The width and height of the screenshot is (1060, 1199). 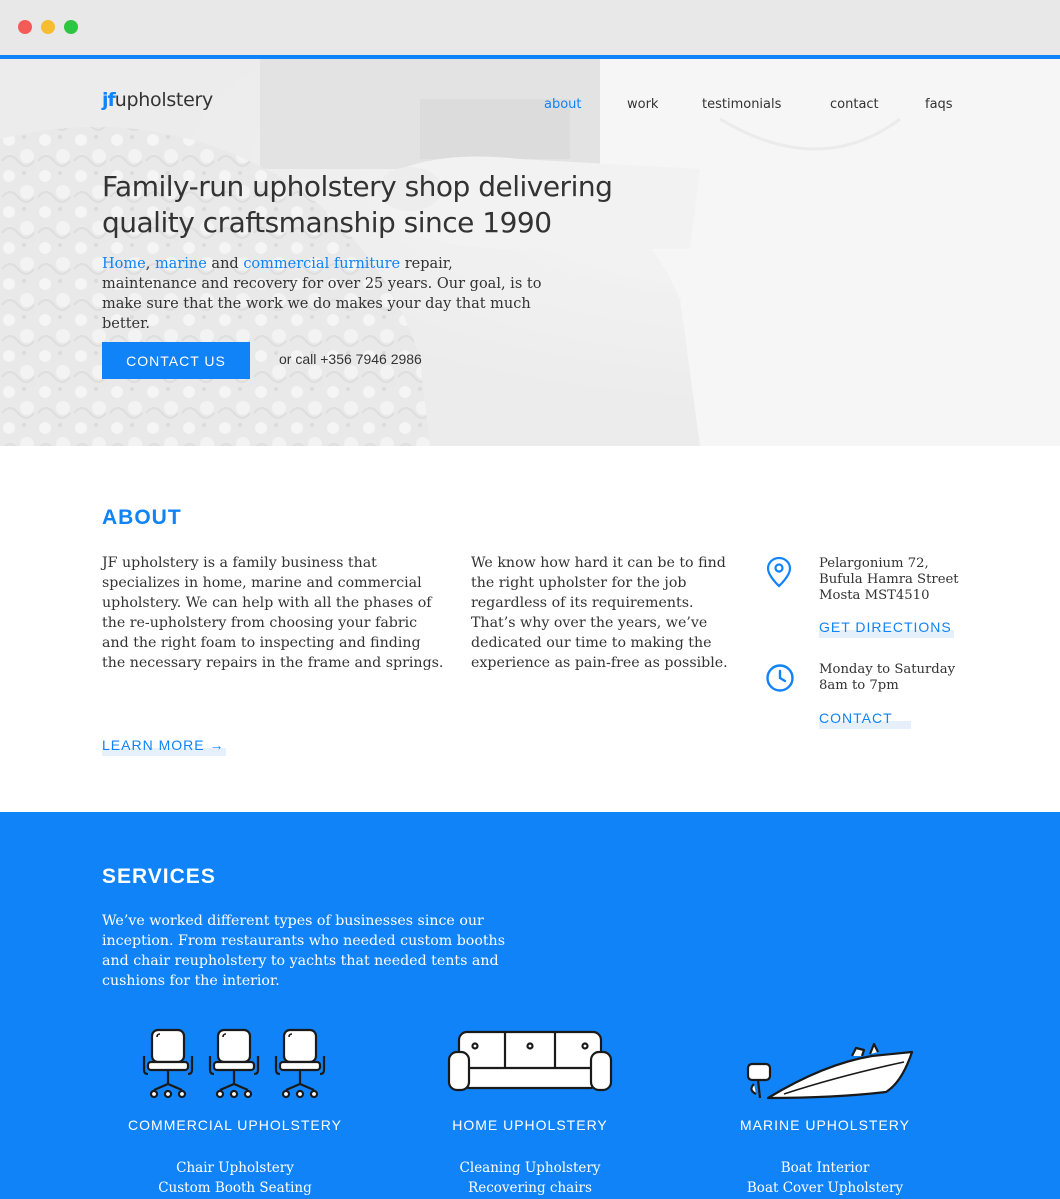 What do you see at coordinates (163, 100) in the screenshot?
I see `logo-wordmark: upholstery` at bounding box center [163, 100].